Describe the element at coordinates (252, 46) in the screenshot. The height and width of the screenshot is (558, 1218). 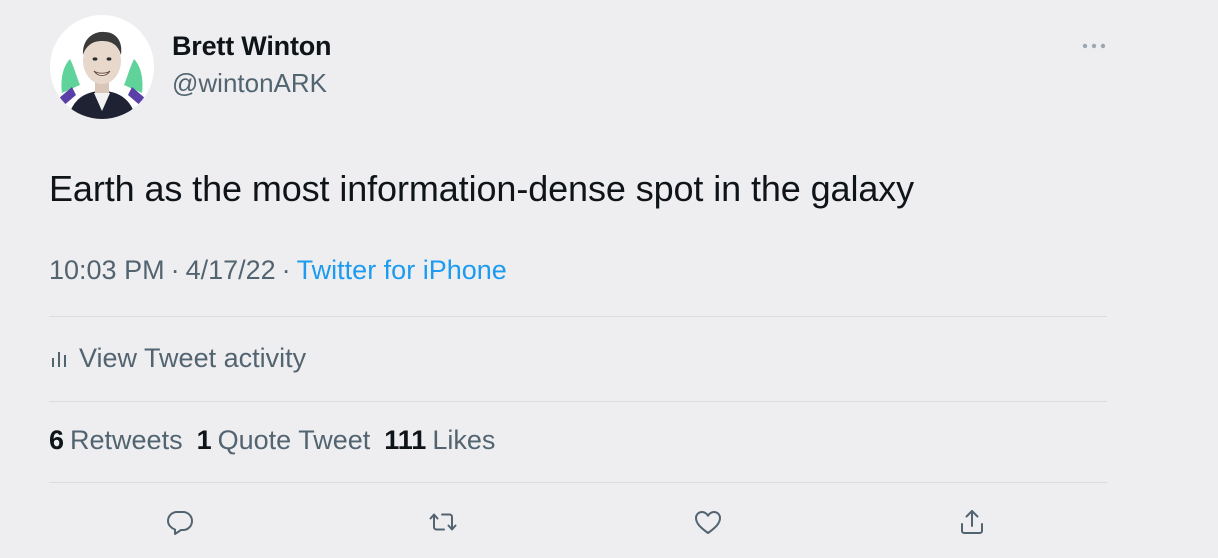
I see `author-display-name: Brett Winton` at that location.